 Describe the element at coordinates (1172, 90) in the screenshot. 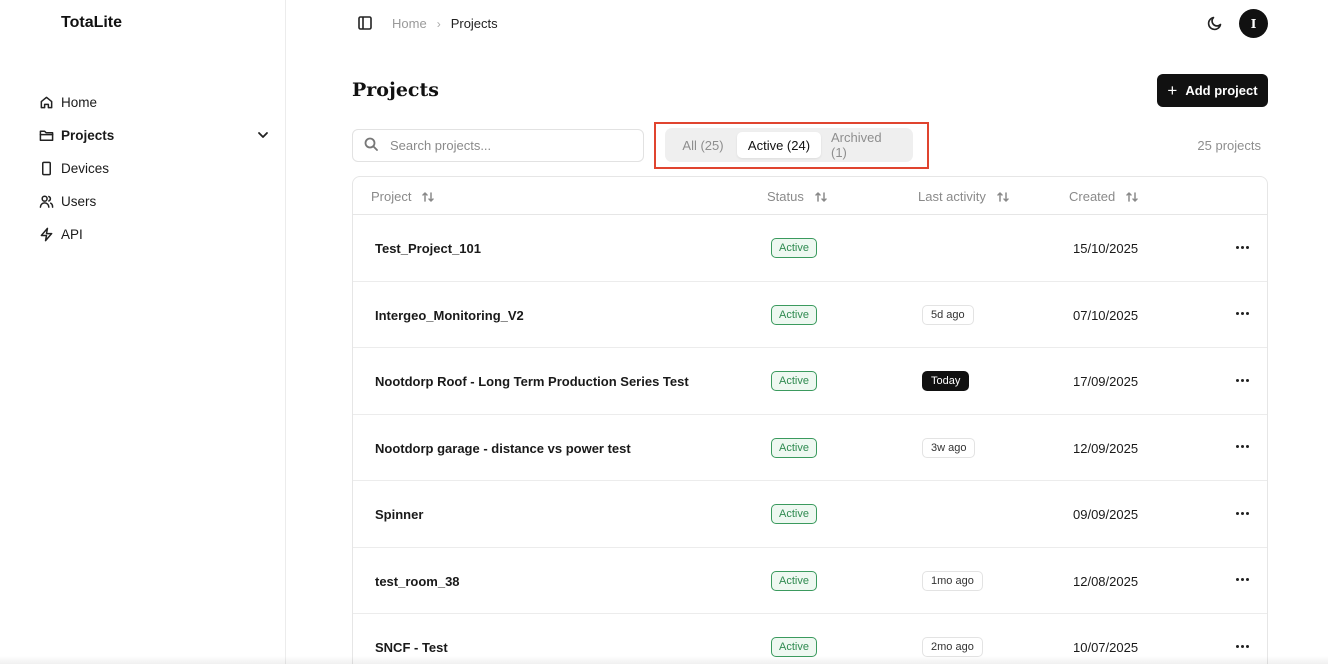

I see `plus-icon: +` at that location.